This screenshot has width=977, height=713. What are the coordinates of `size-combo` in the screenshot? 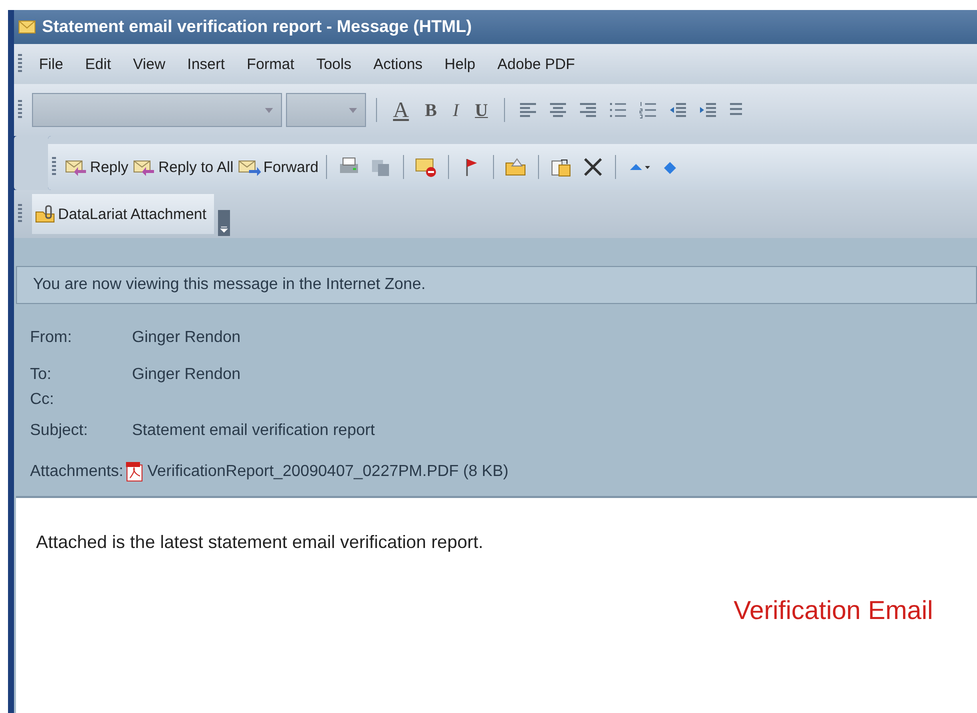 It's located at (326, 110).